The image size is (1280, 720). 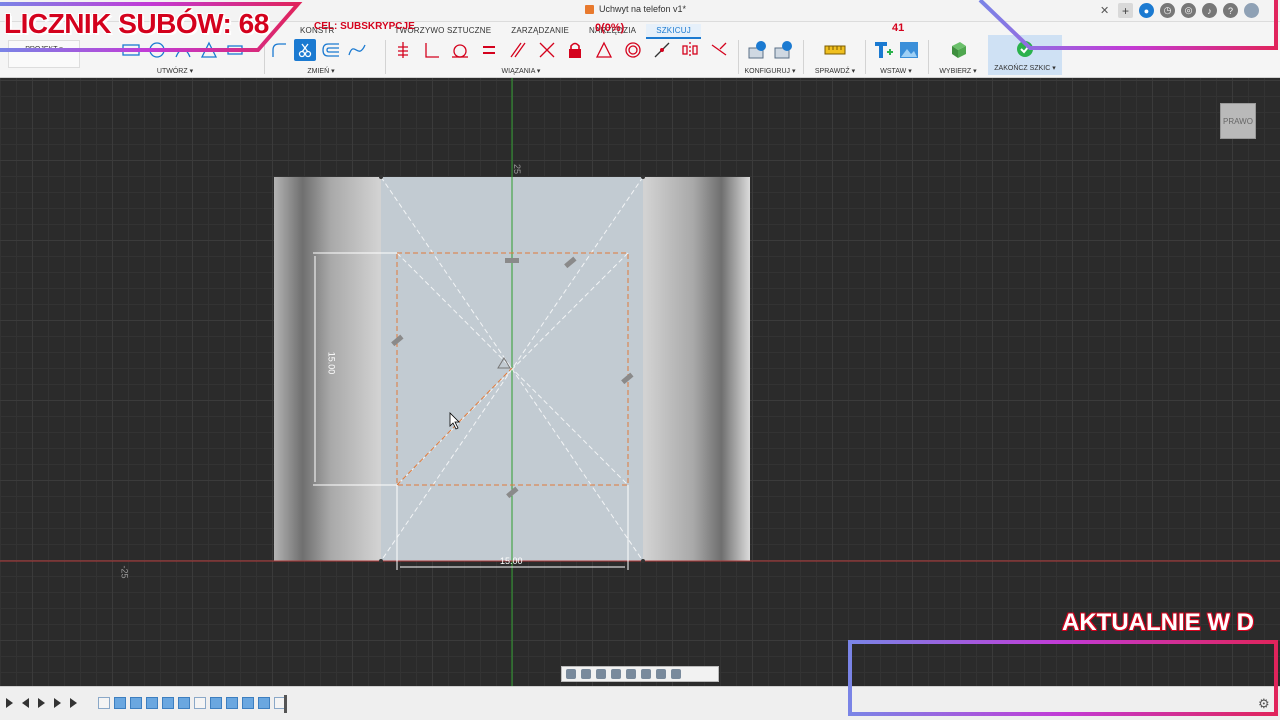 I want to click on job-status-icon: ◷, so click(x=1167, y=10).